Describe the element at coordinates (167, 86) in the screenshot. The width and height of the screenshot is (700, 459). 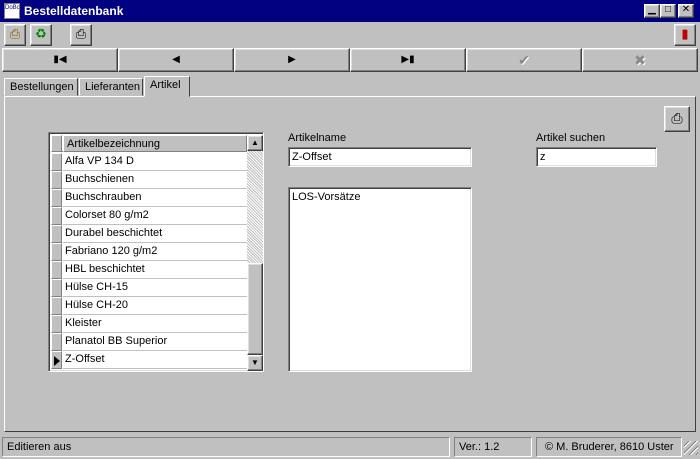
I see `tab-artikel: Artikel` at that location.